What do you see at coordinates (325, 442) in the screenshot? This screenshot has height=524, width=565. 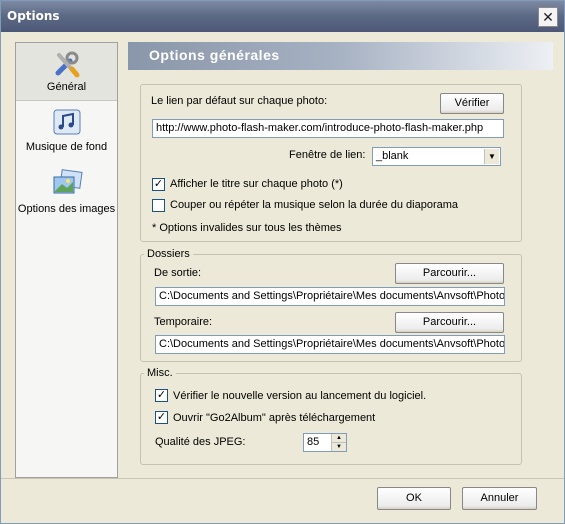 I see `jpeg-quality-stepper: 85 ▲ ▼` at bounding box center [325, 442].